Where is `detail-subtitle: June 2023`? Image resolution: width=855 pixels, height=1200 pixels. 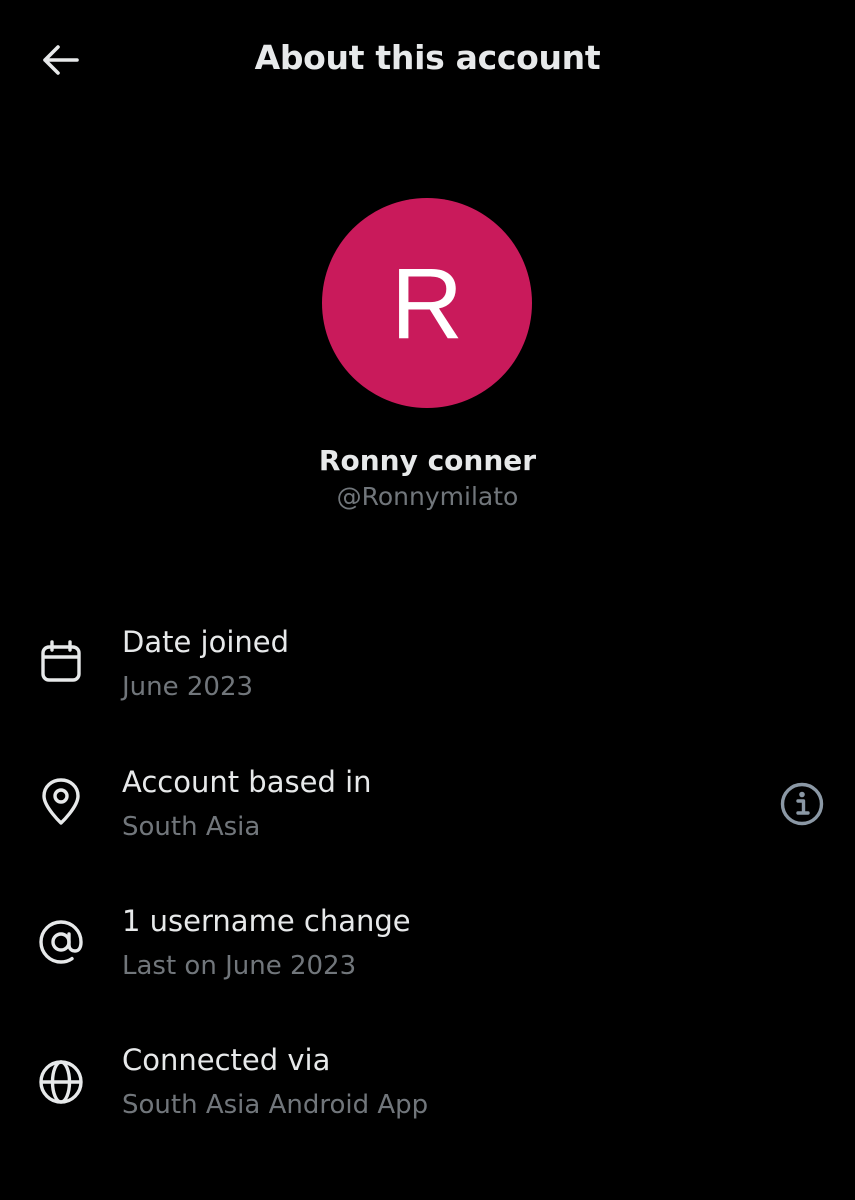
detail-subtitle: June 2023 is located at coordinates (188, 687).